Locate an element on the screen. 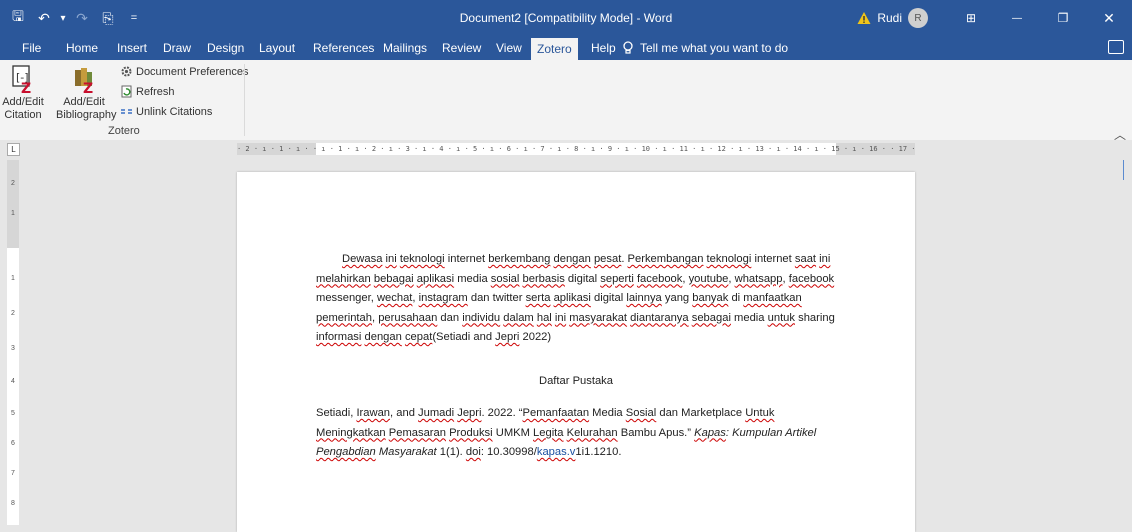 This screenshot has height=532, width=1132. vruler-label: 4 is located at coordinates (13, 381).